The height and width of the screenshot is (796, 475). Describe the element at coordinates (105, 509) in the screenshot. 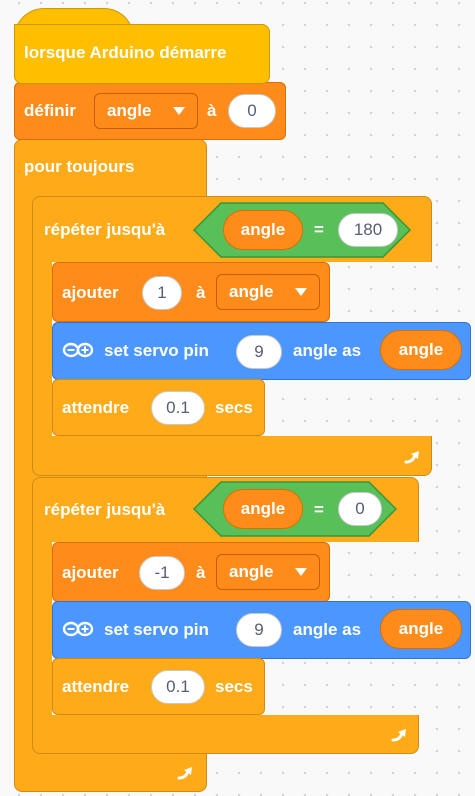

I see `repeat2-label: répéter jusqu'à` at that location.